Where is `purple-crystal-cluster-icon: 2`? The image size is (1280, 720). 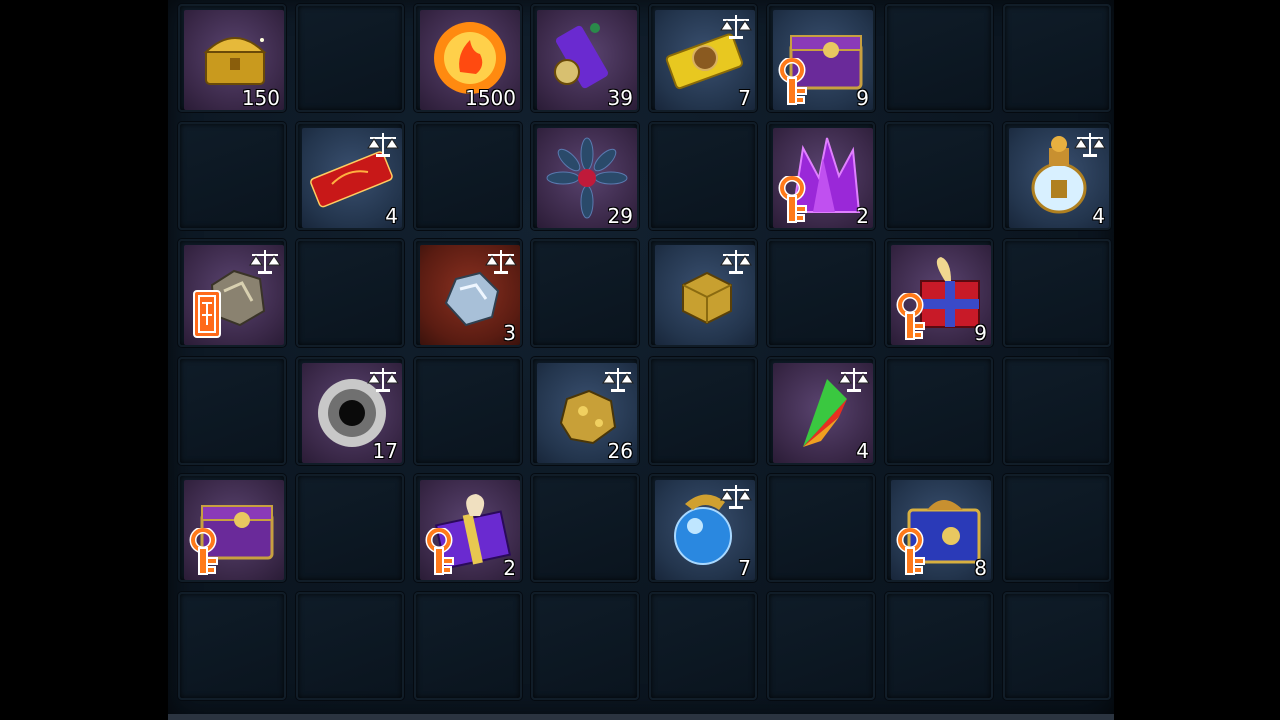
purple-crystal-cluster-icon: 2 is located at coordinates (823, 178).